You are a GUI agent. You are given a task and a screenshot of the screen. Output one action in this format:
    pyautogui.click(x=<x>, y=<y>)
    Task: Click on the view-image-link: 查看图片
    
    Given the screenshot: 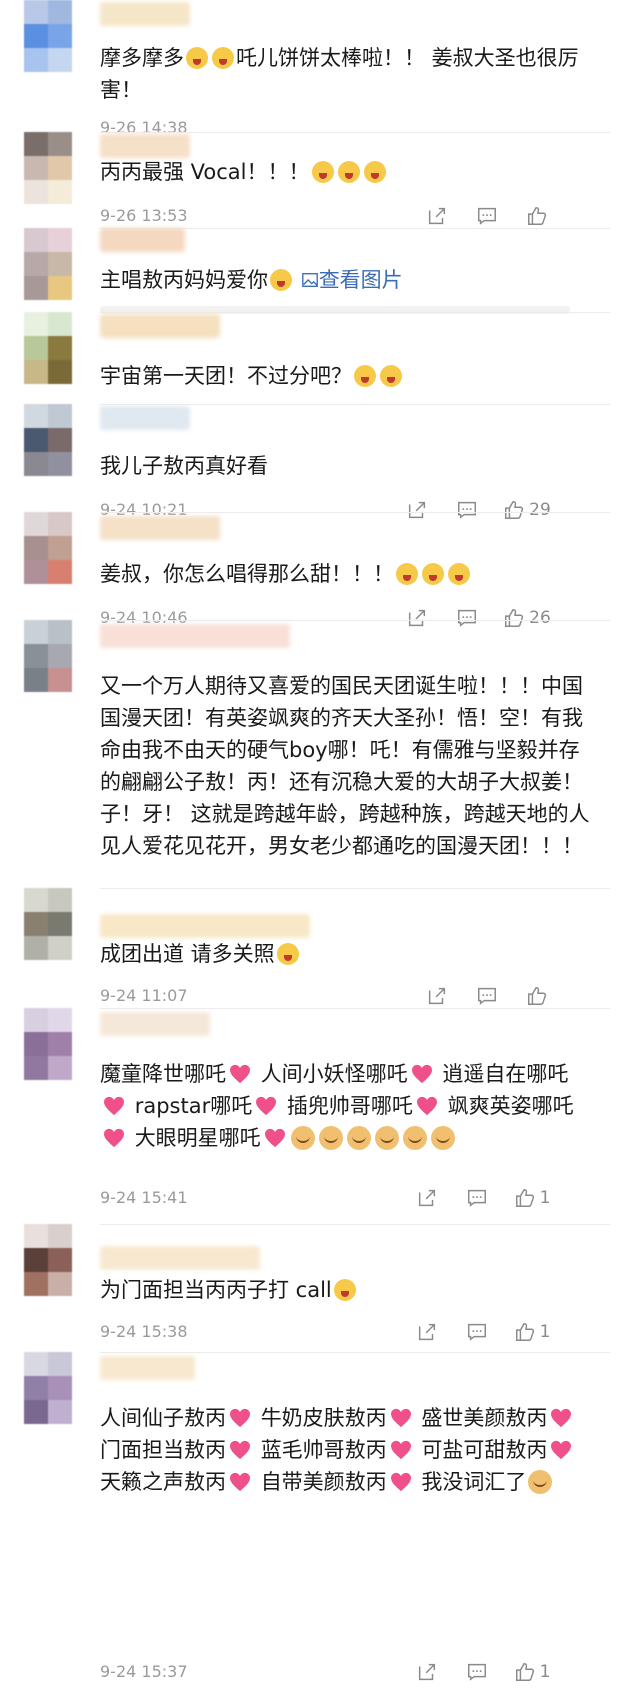 What is the action you would take?
    pyautogui.click(x=352, y=280)
    